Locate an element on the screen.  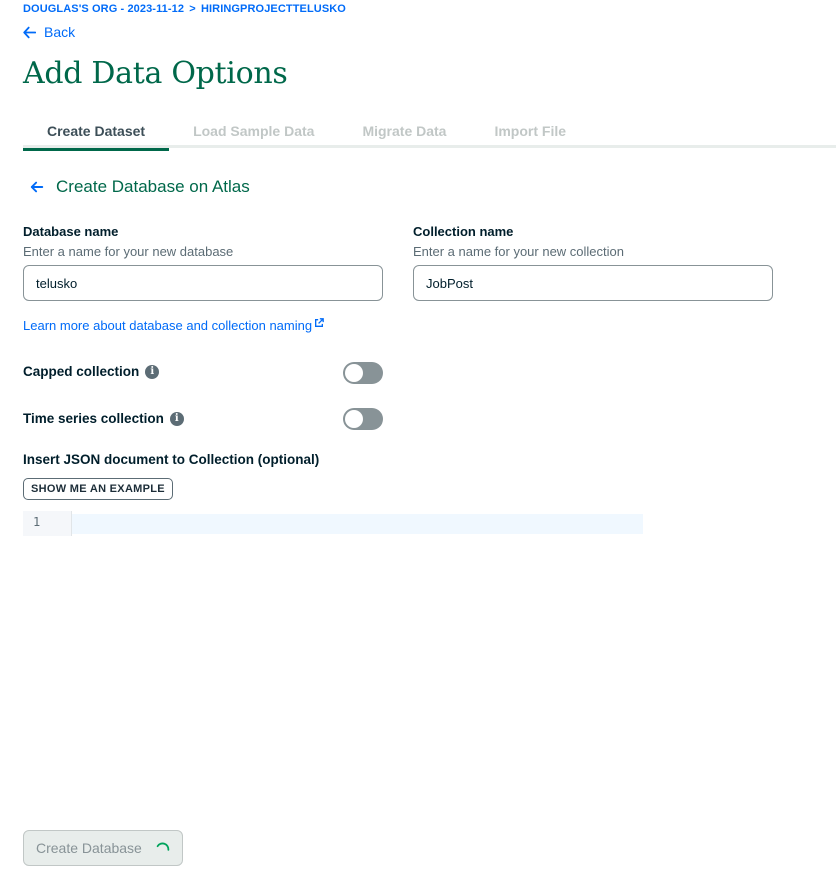
tab-load-sample-data: Load Sample Data is located at coordinates (253, 130).